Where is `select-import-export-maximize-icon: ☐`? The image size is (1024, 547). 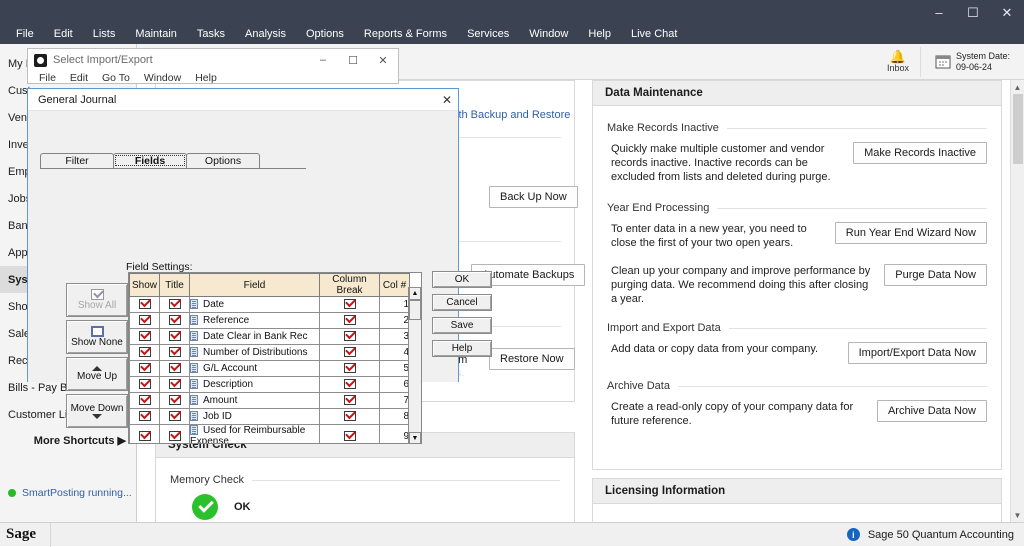 select-import-export-maximize-icon: ☐ is located at coordinates (353, 60).